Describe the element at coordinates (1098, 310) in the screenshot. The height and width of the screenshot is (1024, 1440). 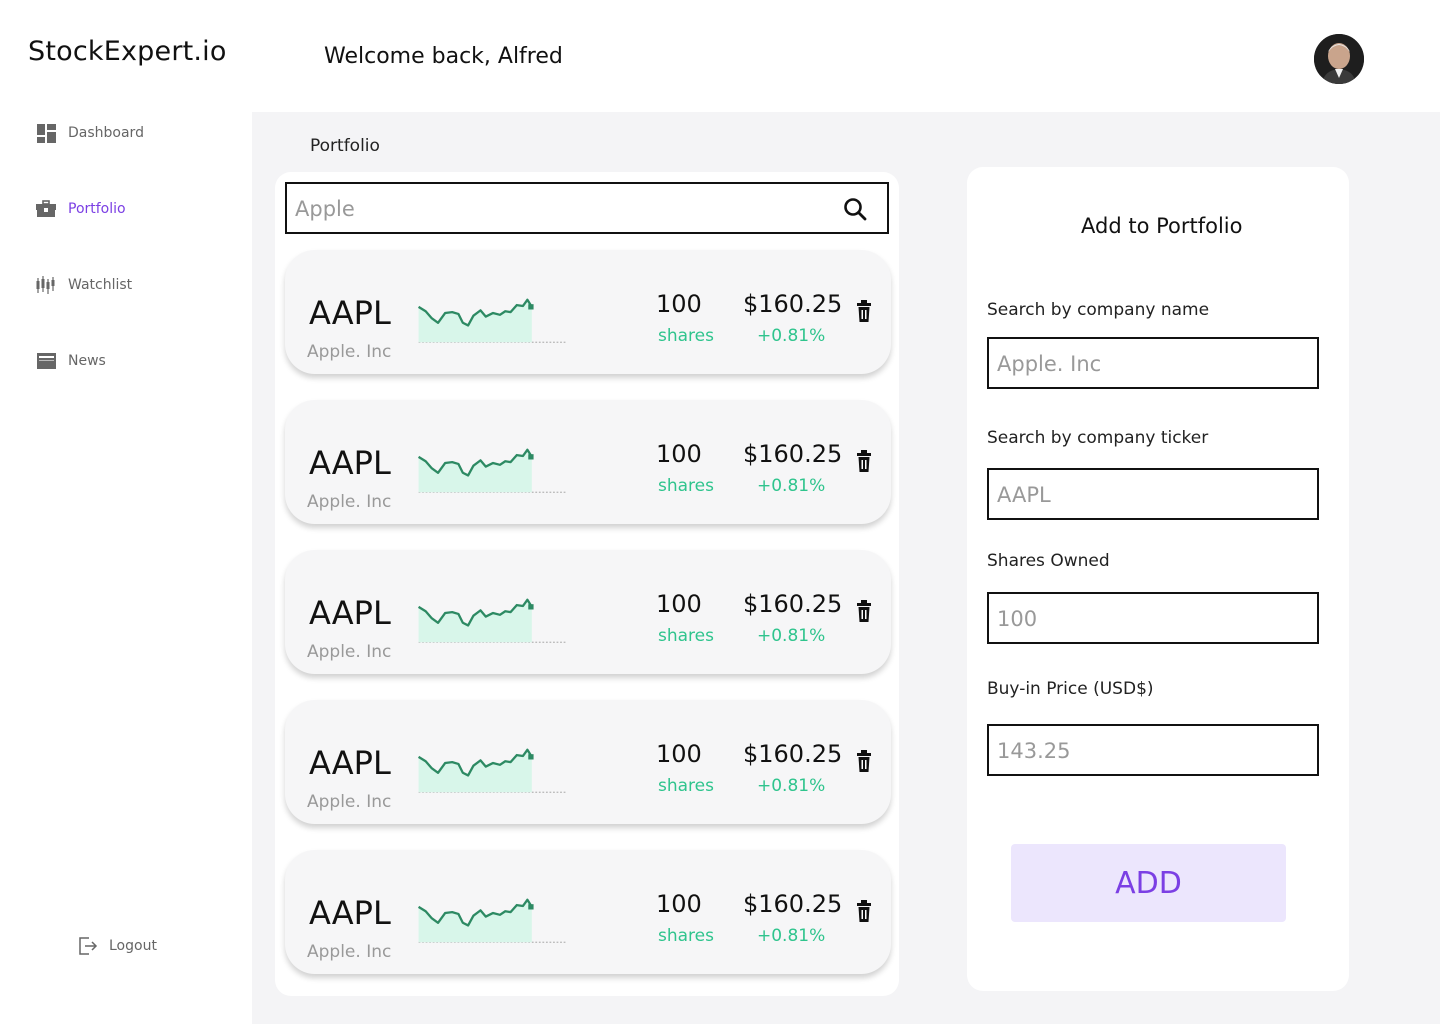
I see `company-name-label: Search by company name` at that location.